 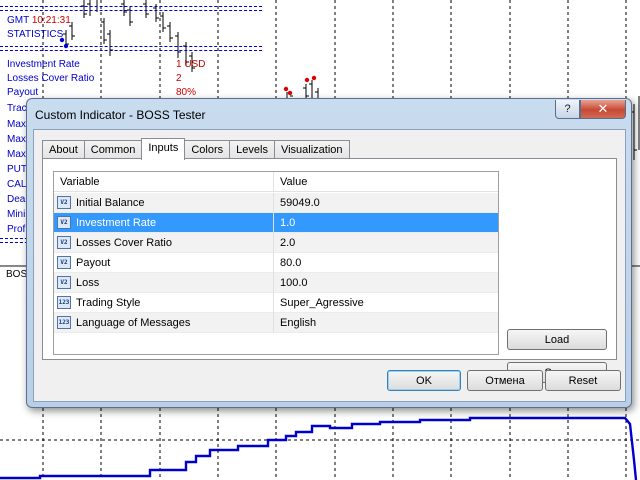 What do you see at coordinates (113, 149) in the screenshot?
I see `tab-common: Common` at bounding box center [113, 149].